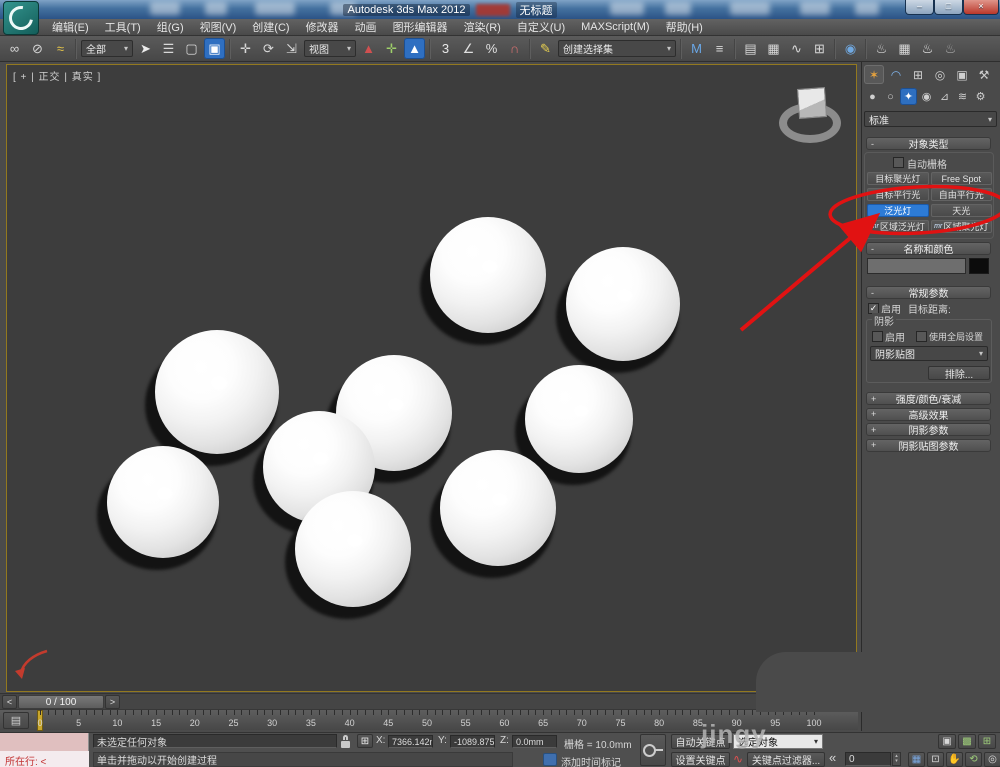 The height and width of the screenshot is (767, 1000). I want to click on window-crossing-icon: ▣, so click(214, 48).